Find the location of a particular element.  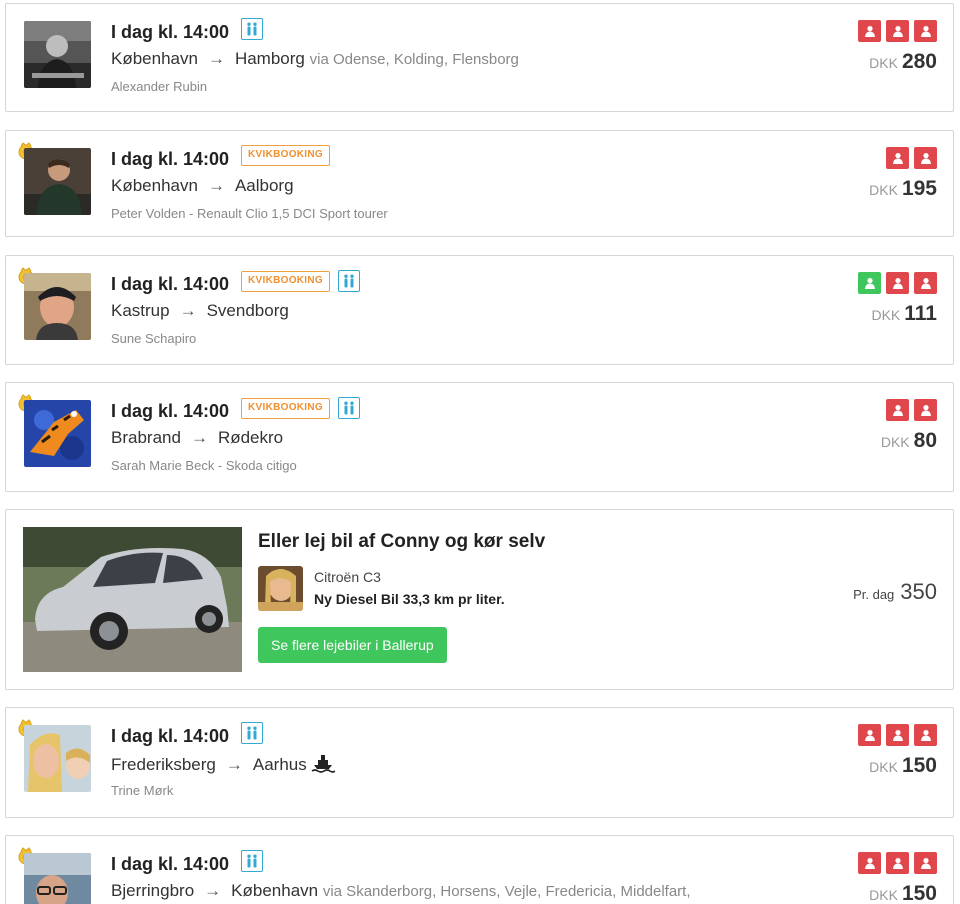

price-amount: 280 is located at coordinates (919, 61).